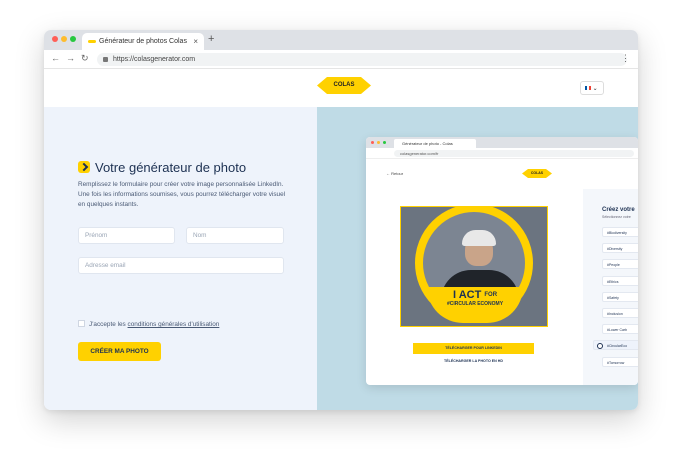  Describe the element at coordinates (81, 323) in the screenshot. I see `checkbox-icon` at that location.